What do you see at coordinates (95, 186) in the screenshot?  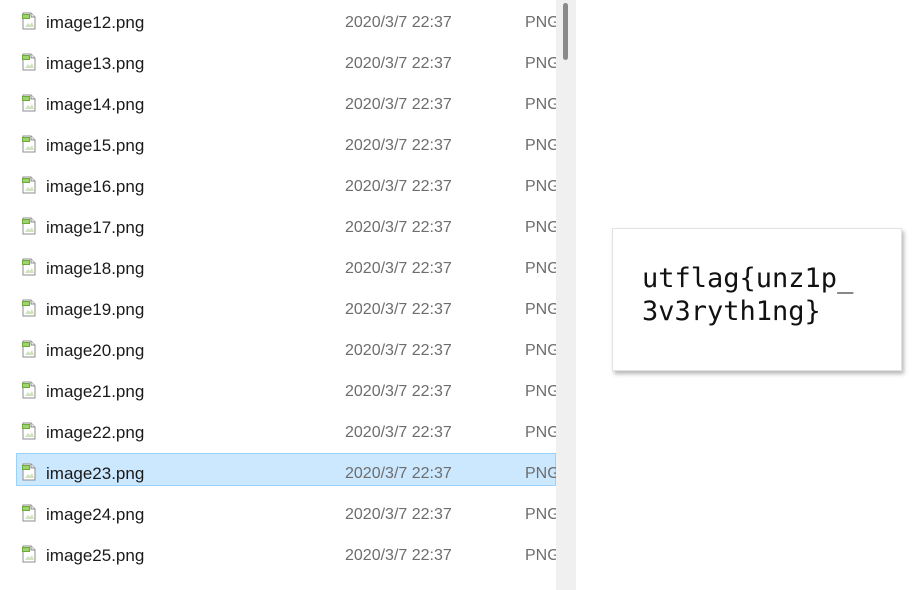 I see `file-name: image16.png` at bounding box center [95, 186].